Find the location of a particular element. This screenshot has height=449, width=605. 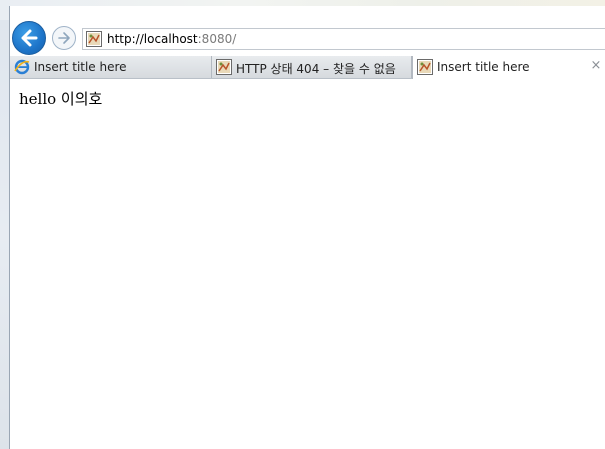

tab-strip: Insert title here HTTP 상태 404 – 찾을 수 없음 is located at coordinates (307, 67).